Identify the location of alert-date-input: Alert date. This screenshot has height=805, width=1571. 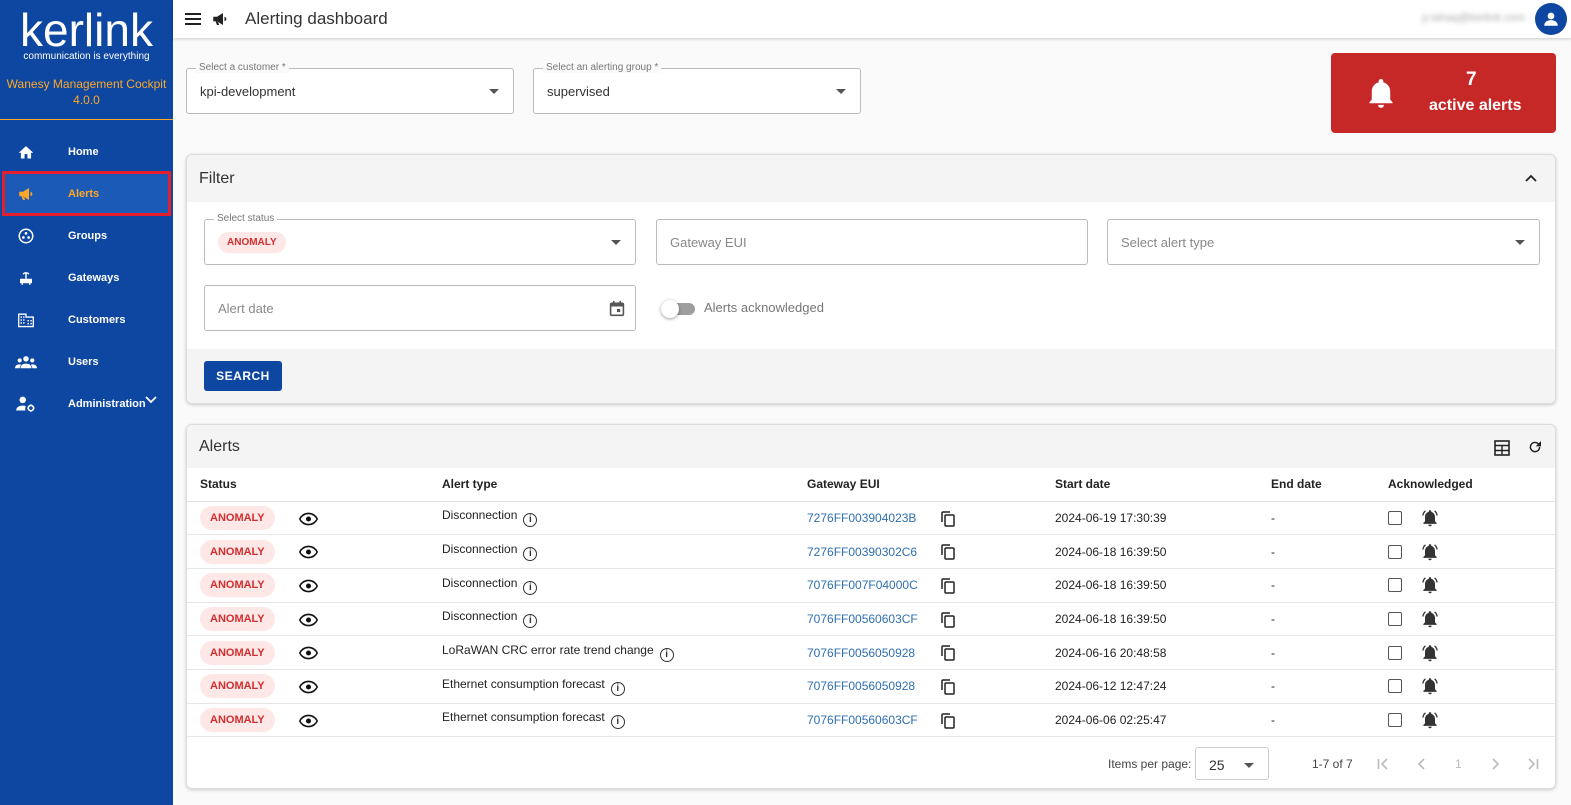
(420, 308).